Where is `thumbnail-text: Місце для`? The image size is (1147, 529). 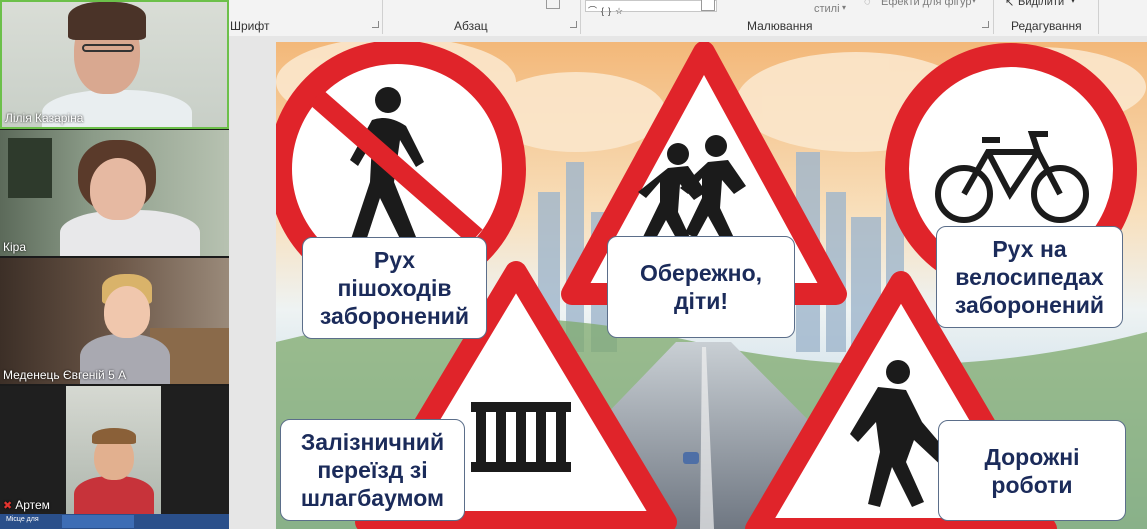 thumbnail-text: Місце для is located at coordinates (22, 519).